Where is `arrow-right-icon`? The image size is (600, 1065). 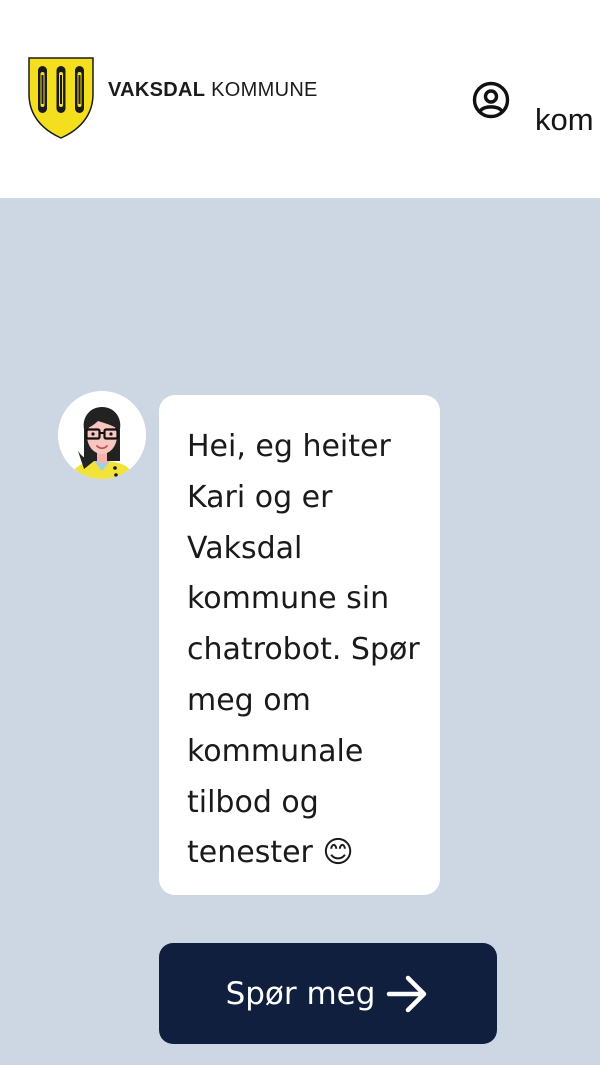
arrow-right-icon is located at coordinates (407, 993).